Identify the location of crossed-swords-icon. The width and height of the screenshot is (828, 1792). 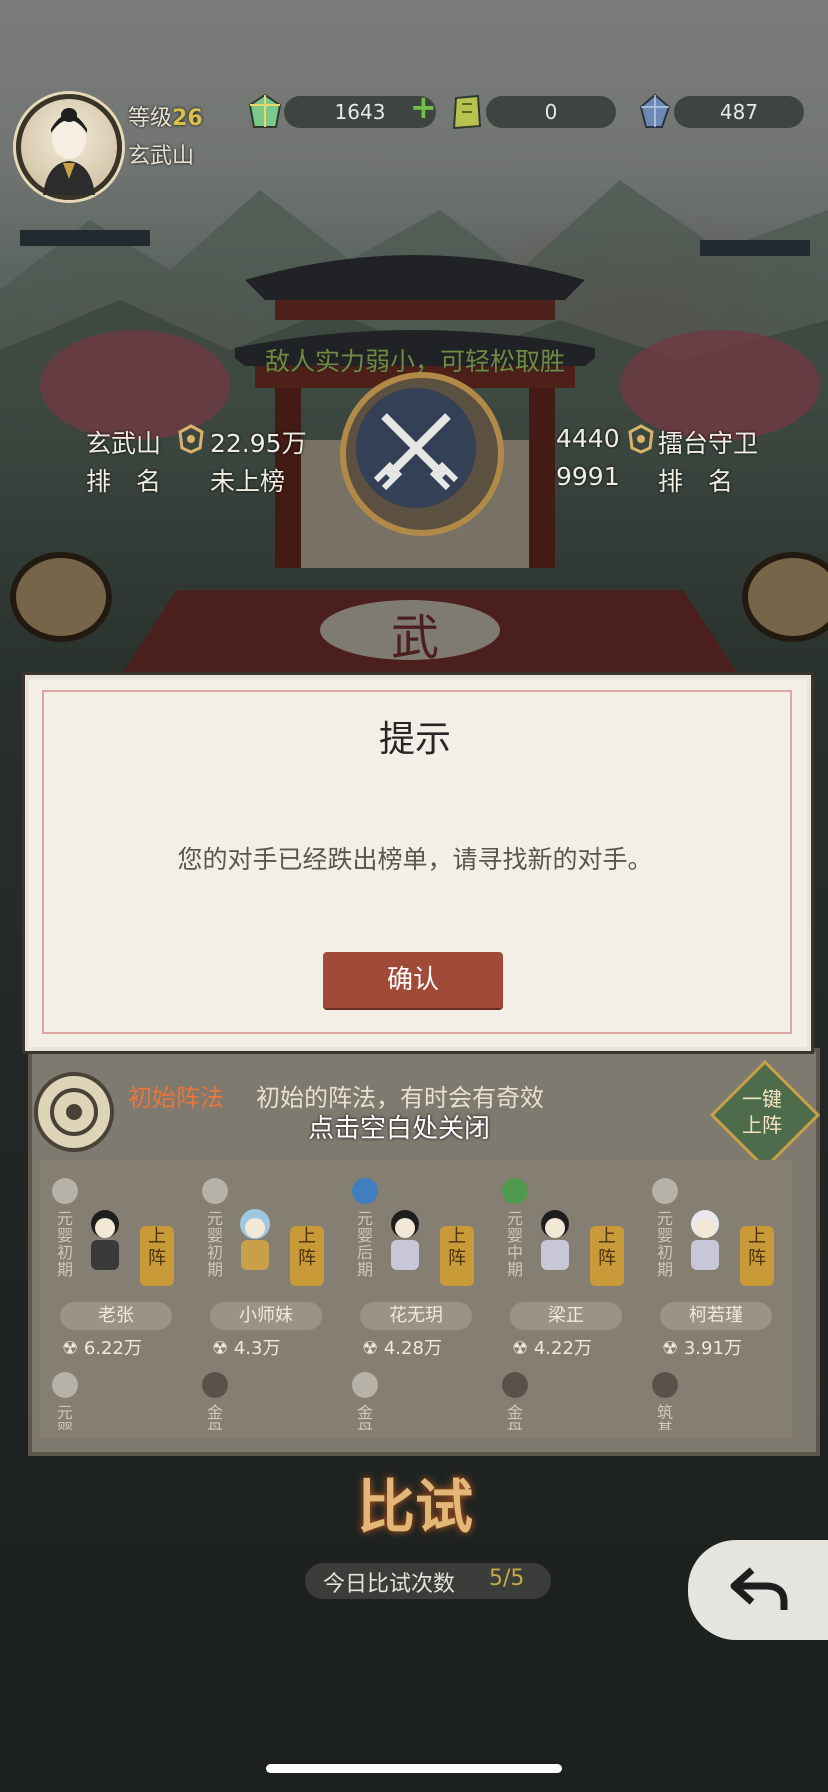
(416, 452).